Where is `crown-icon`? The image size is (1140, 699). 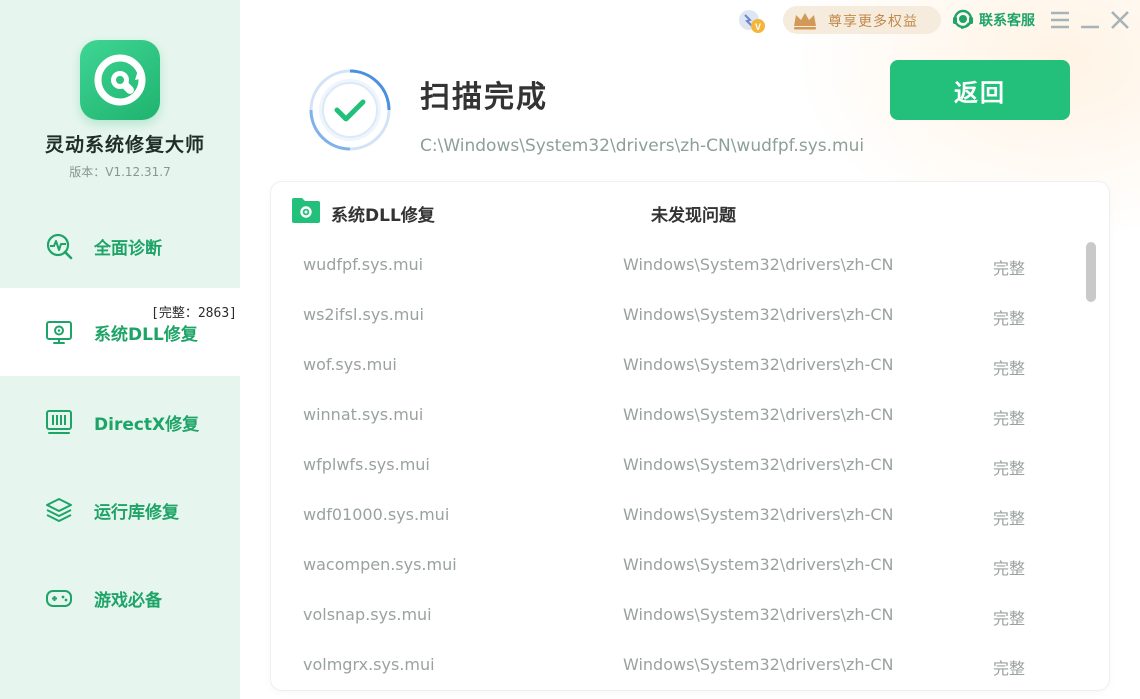
crown-icon is located at coordinates (805, 21).